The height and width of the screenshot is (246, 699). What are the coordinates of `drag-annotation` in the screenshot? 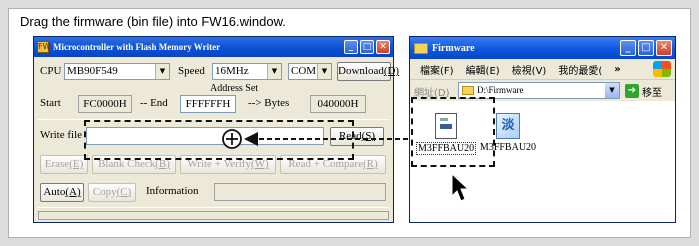 It's located at (346, 165).